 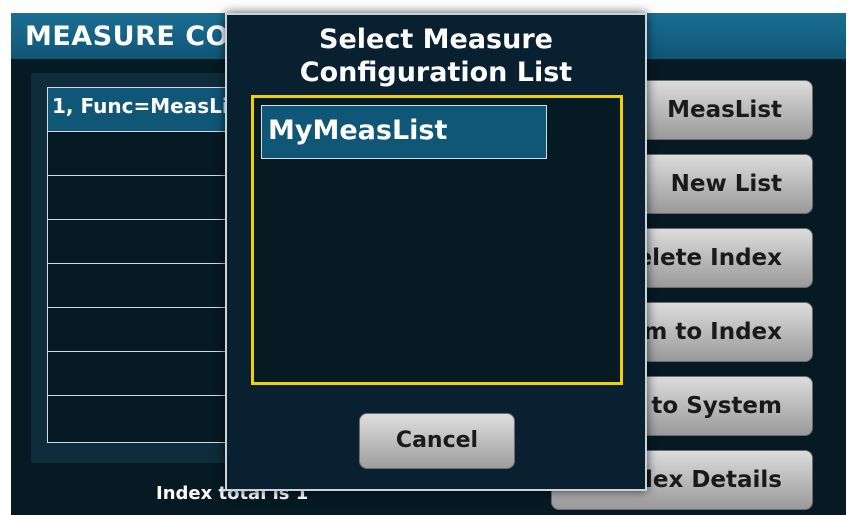 I want to click on dialog-title: Select Measure Configuration List, so click(x=436, y=56).